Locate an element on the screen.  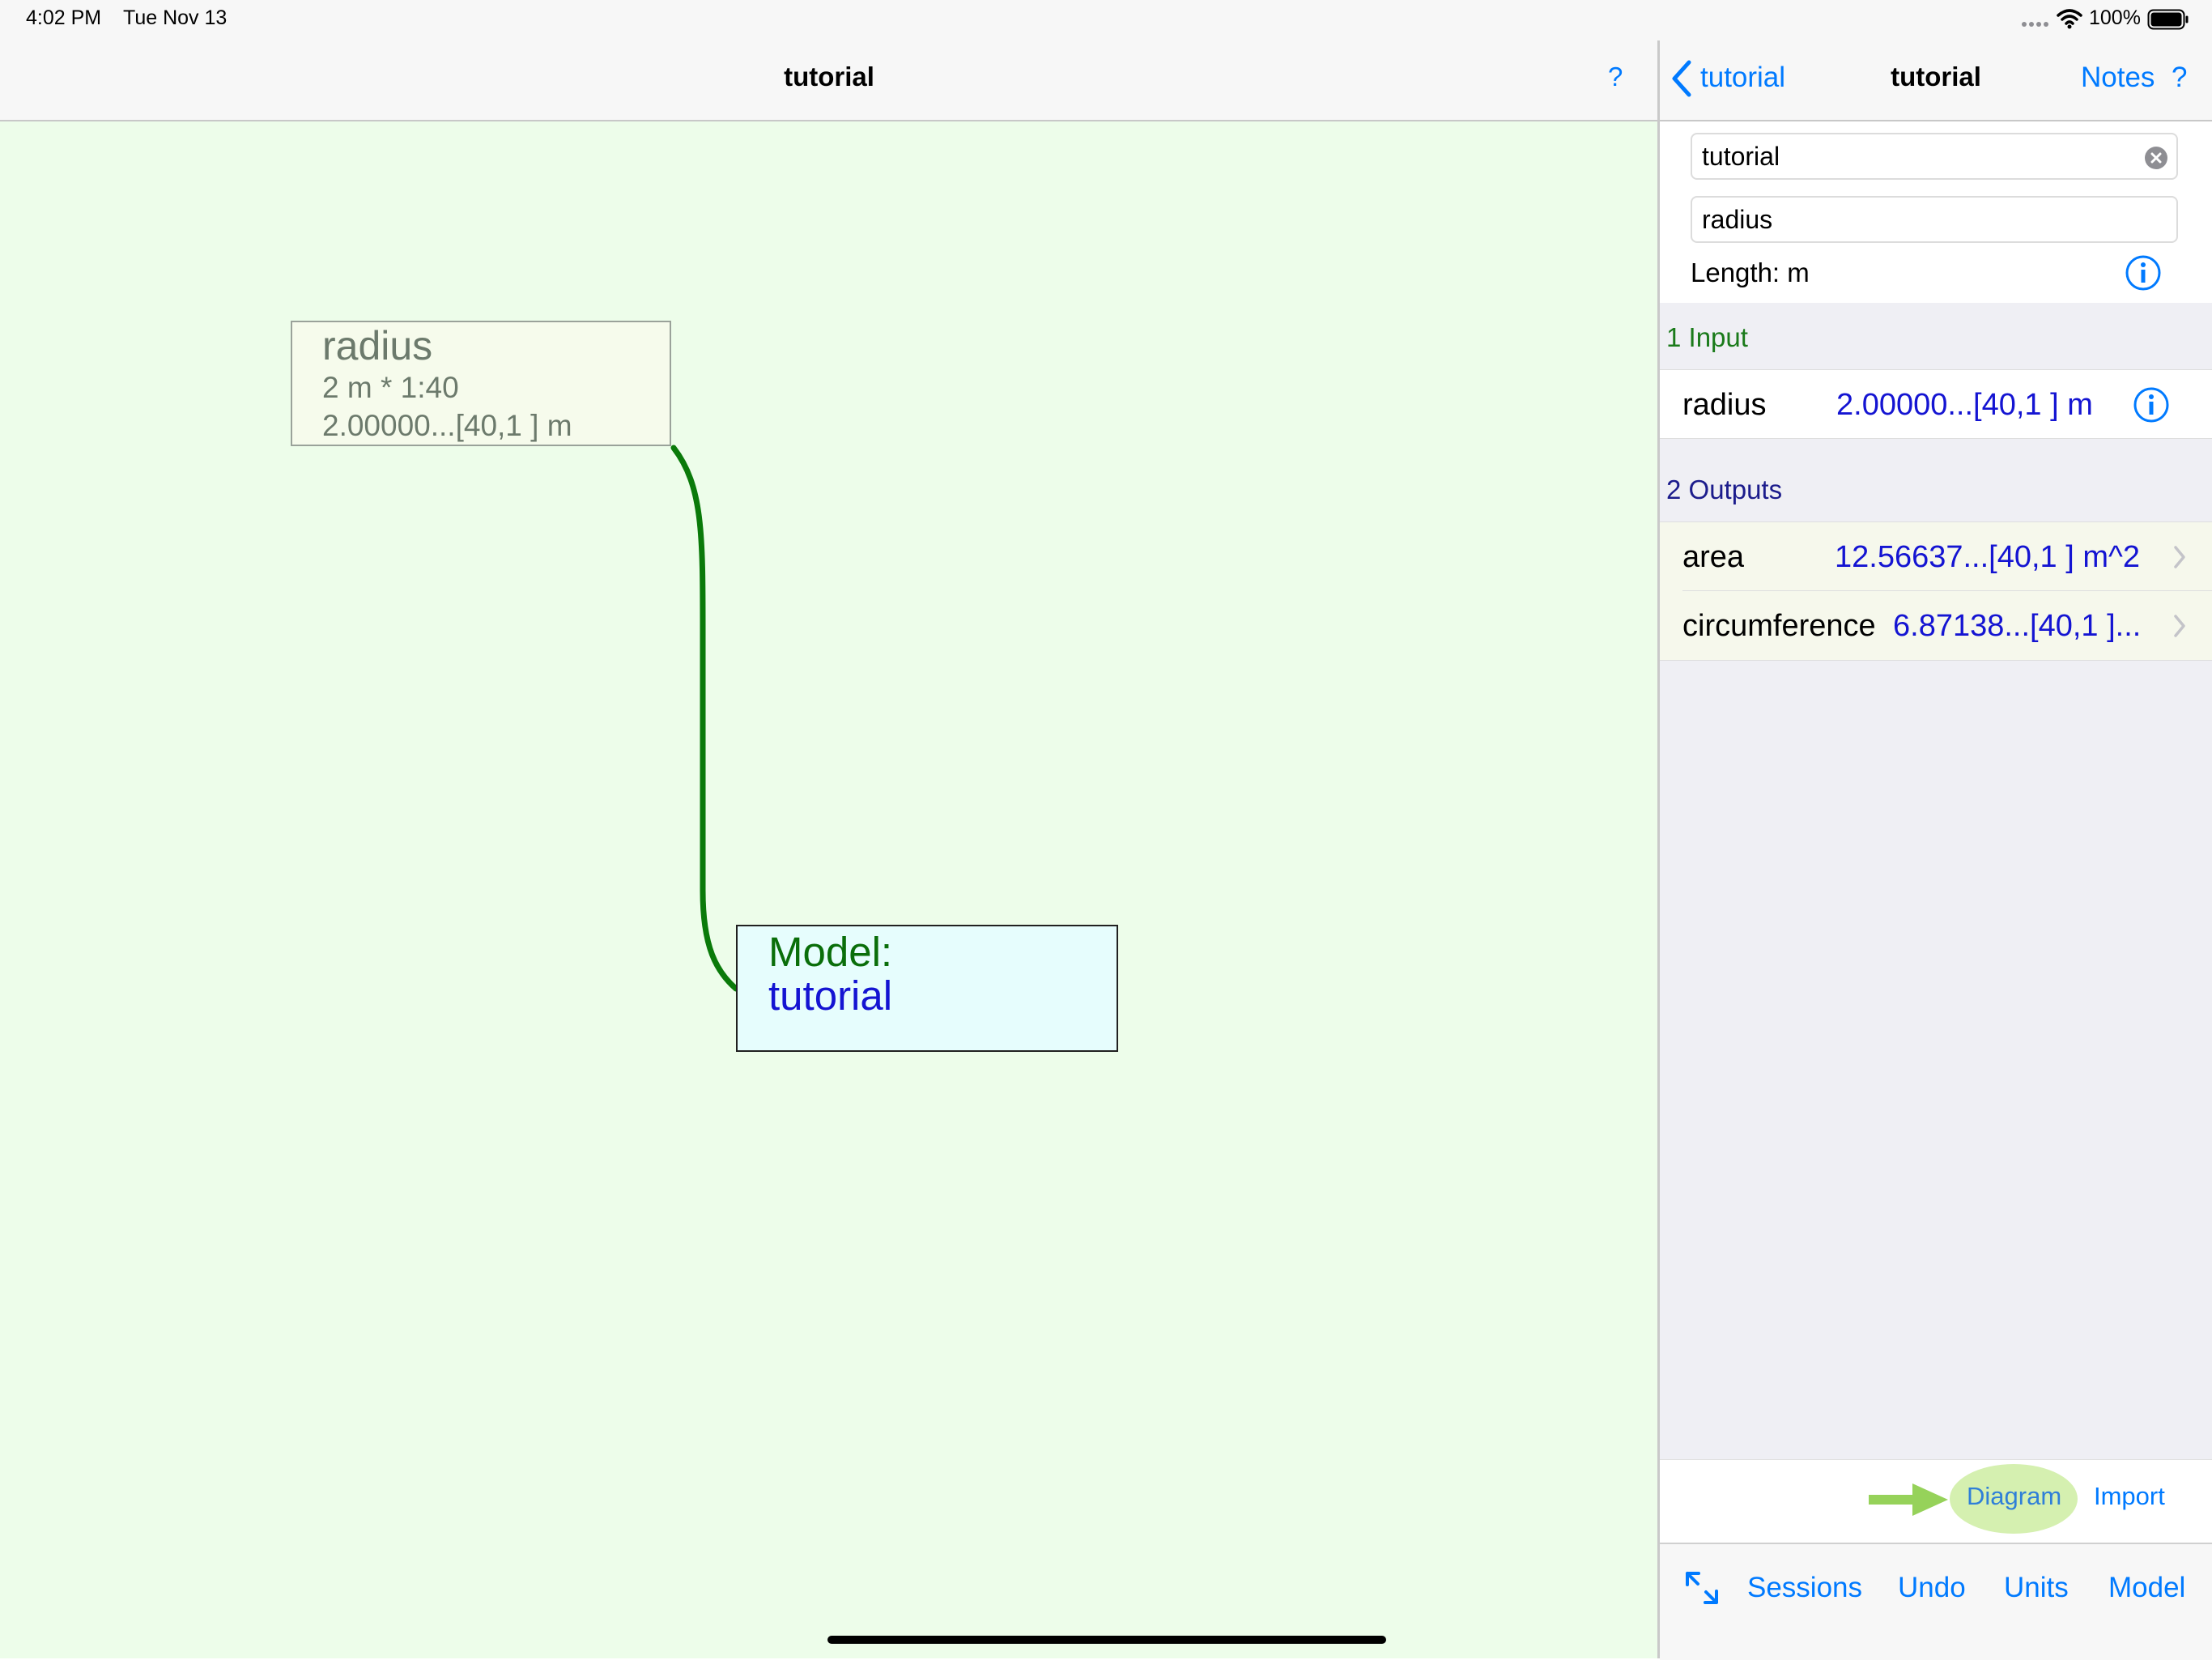
model-button: Model is located at coordinates (2147, 1588).